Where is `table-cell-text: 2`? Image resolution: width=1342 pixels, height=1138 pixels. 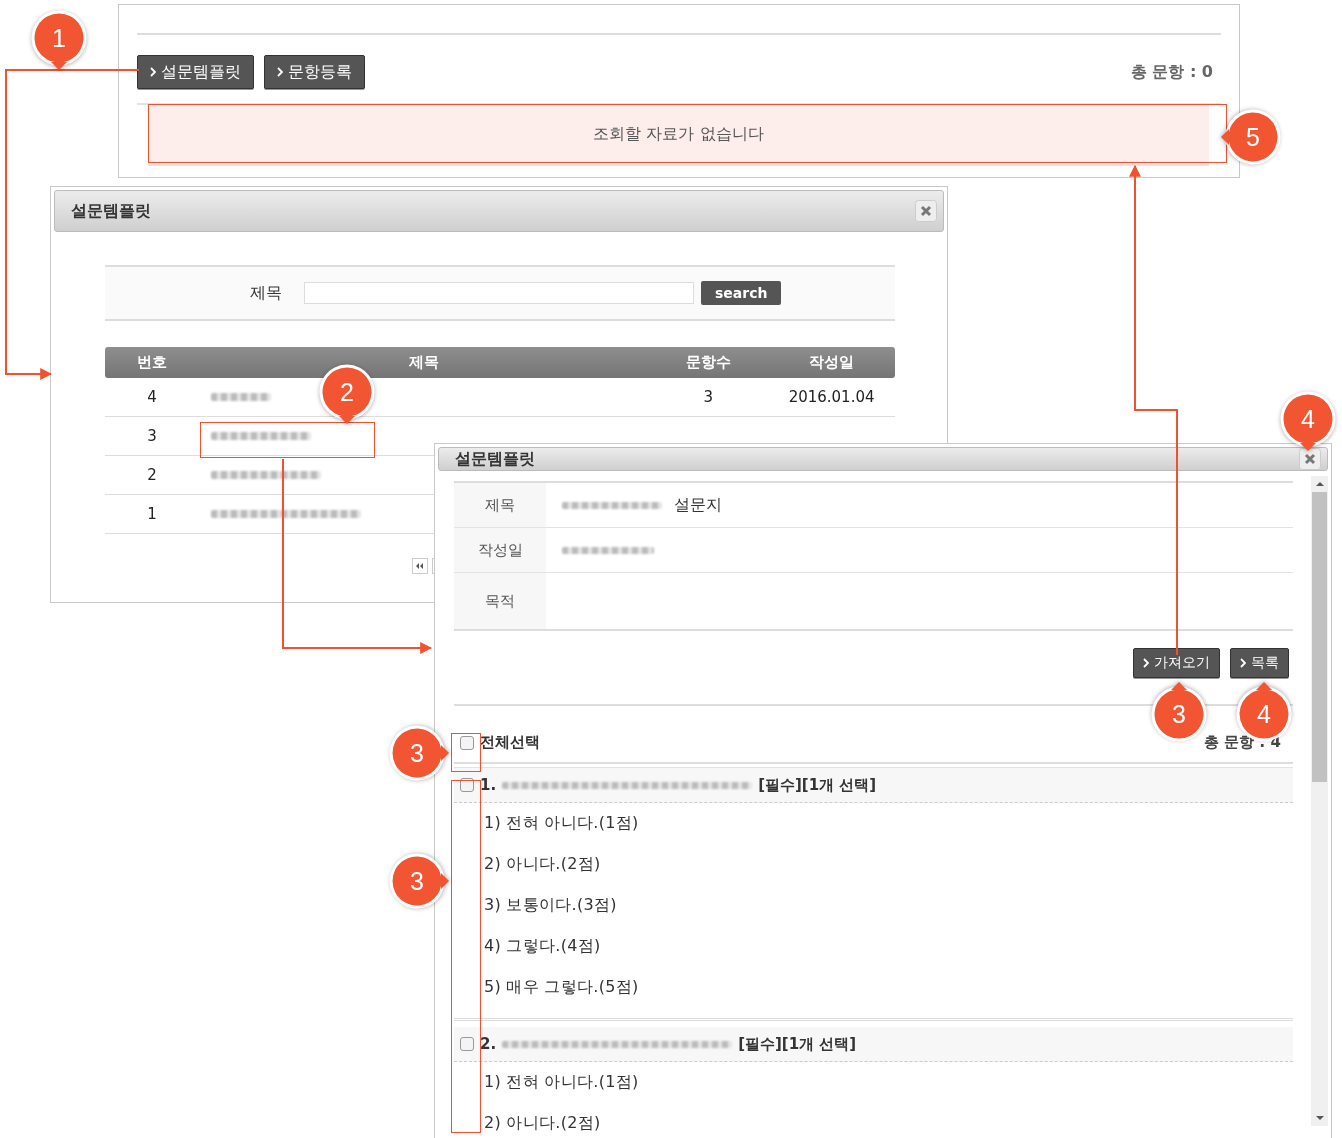 table-cell-text: 2 is located at coordinates (152, 475).